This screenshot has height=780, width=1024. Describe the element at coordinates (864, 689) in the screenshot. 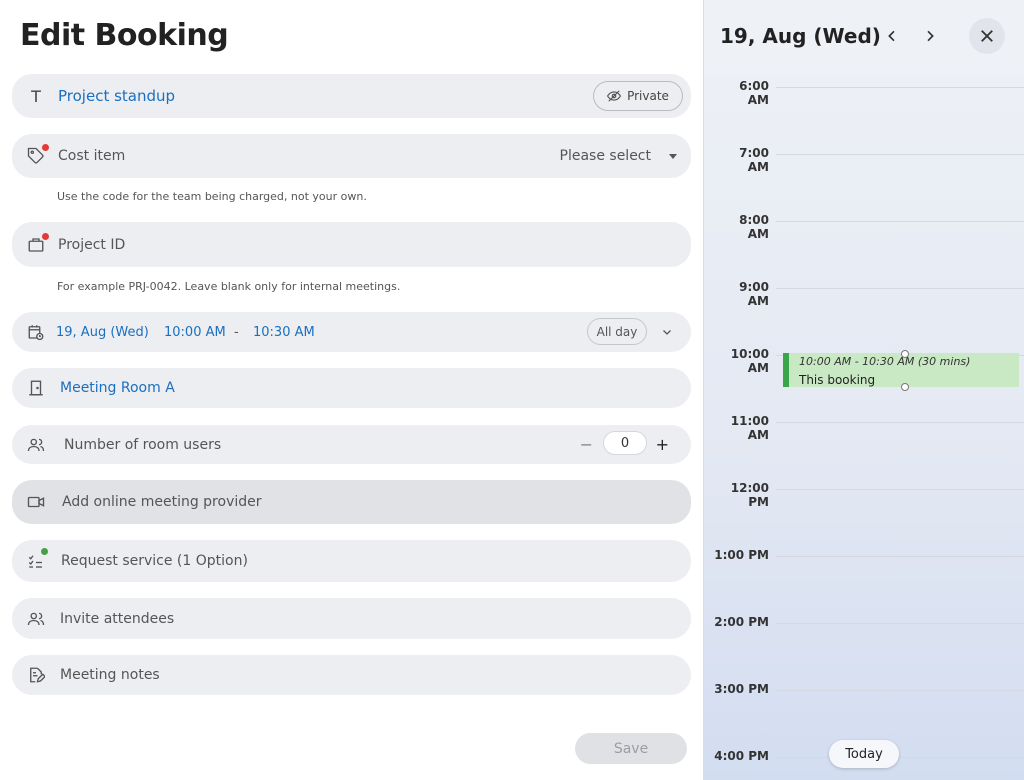

I see `hour-slot: 3:00 PM` at that location.